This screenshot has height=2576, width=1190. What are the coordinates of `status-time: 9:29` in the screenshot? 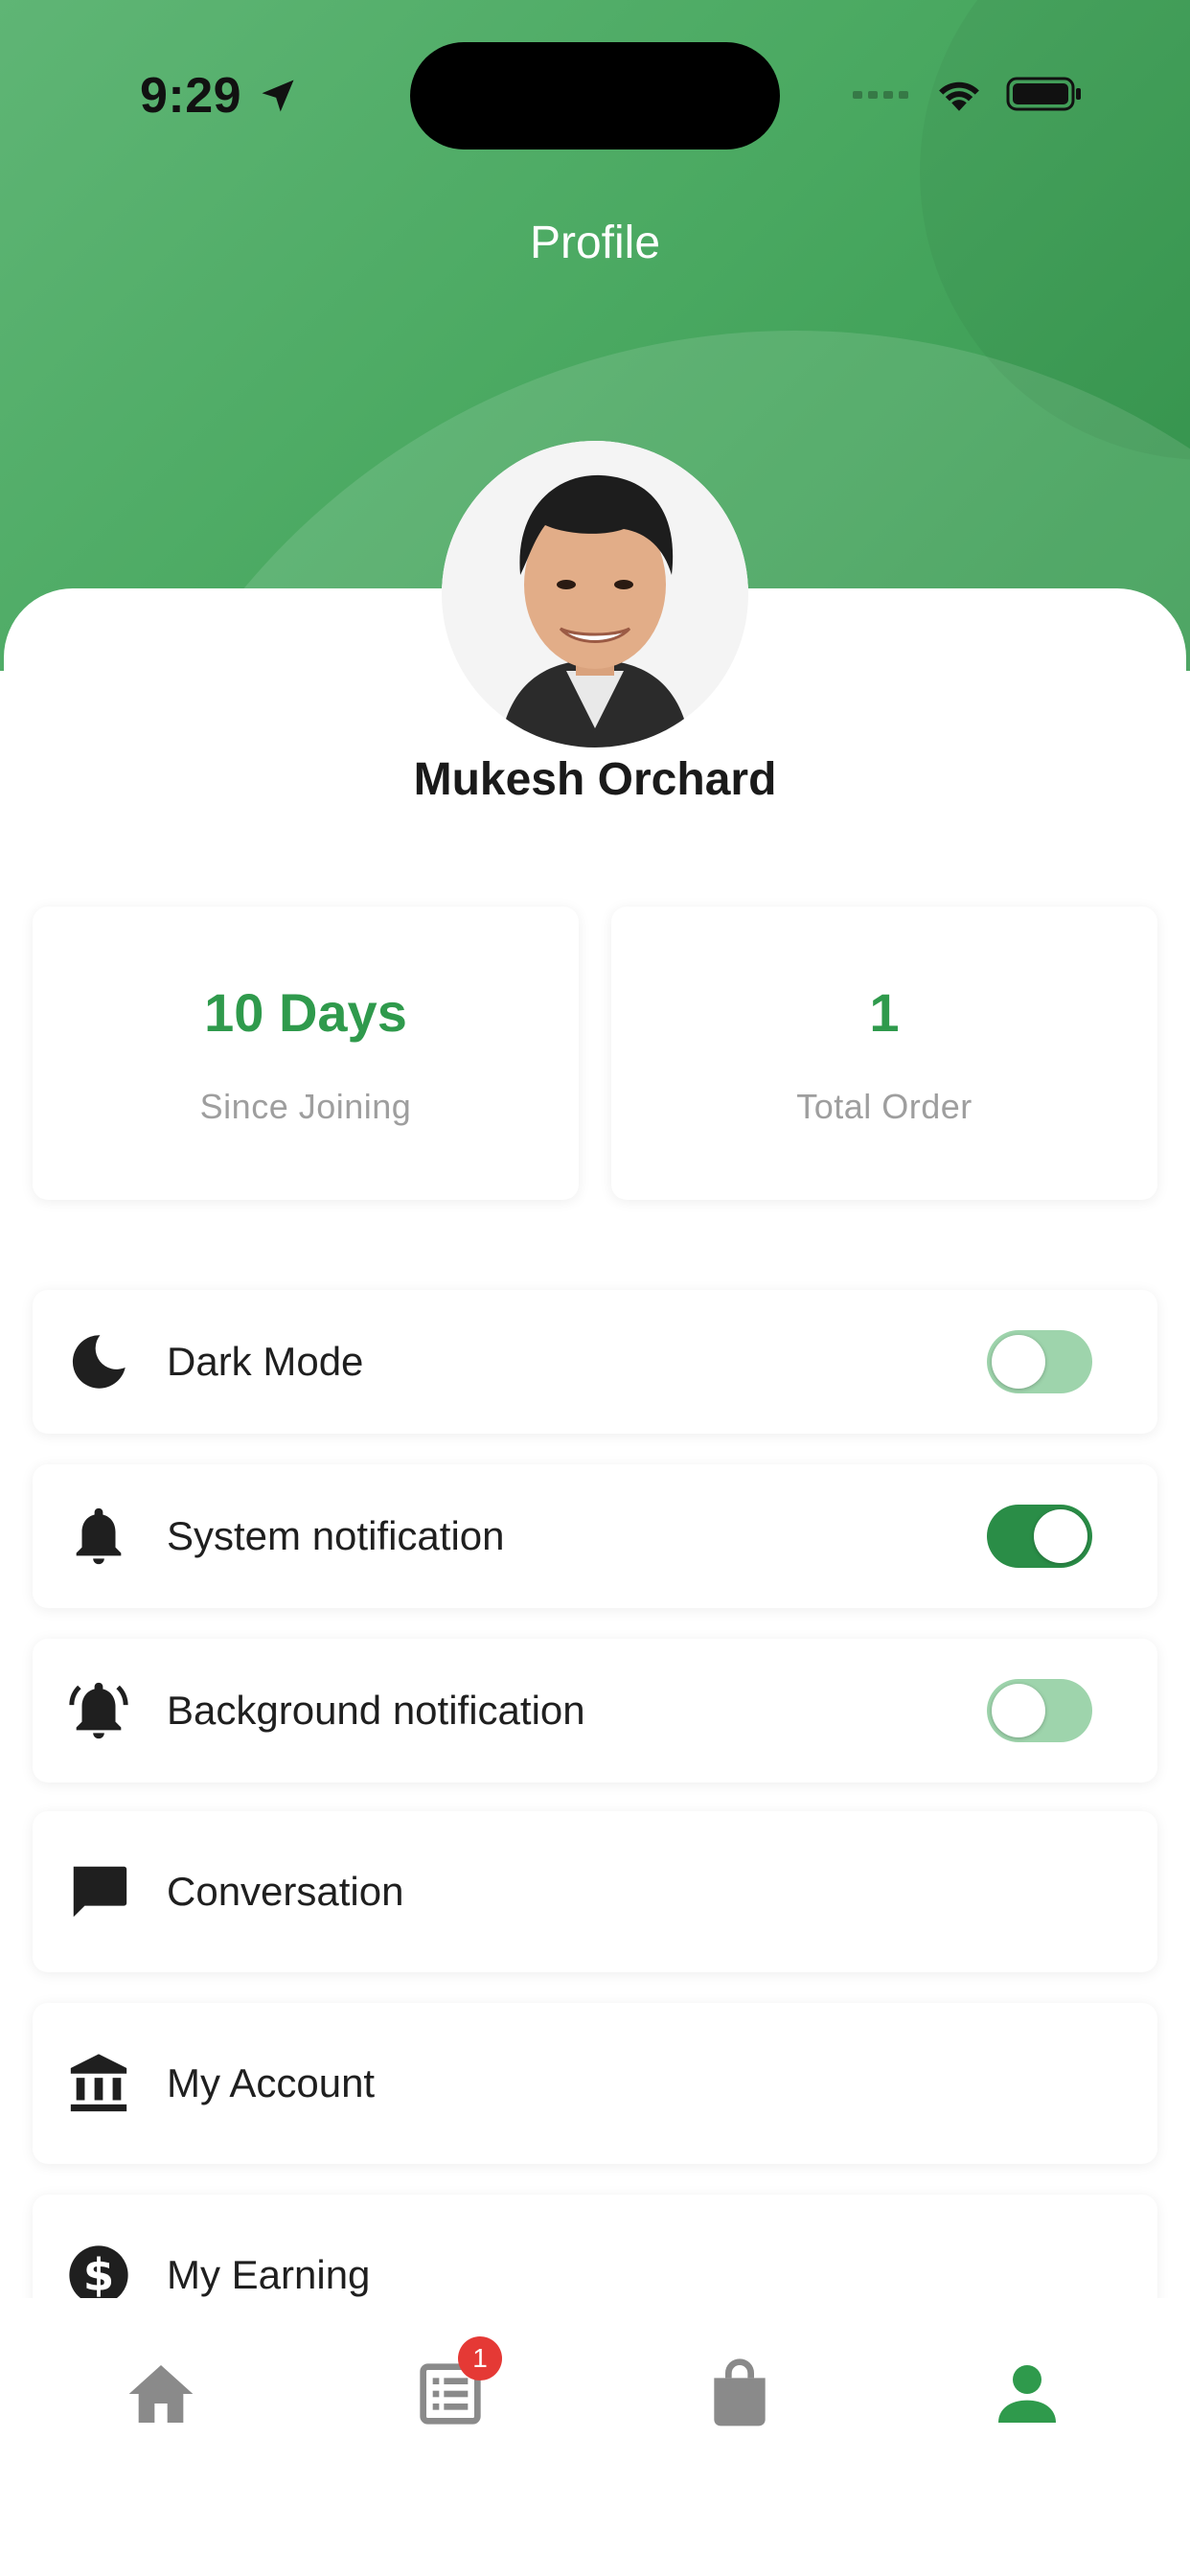 It's located at (191, 96).